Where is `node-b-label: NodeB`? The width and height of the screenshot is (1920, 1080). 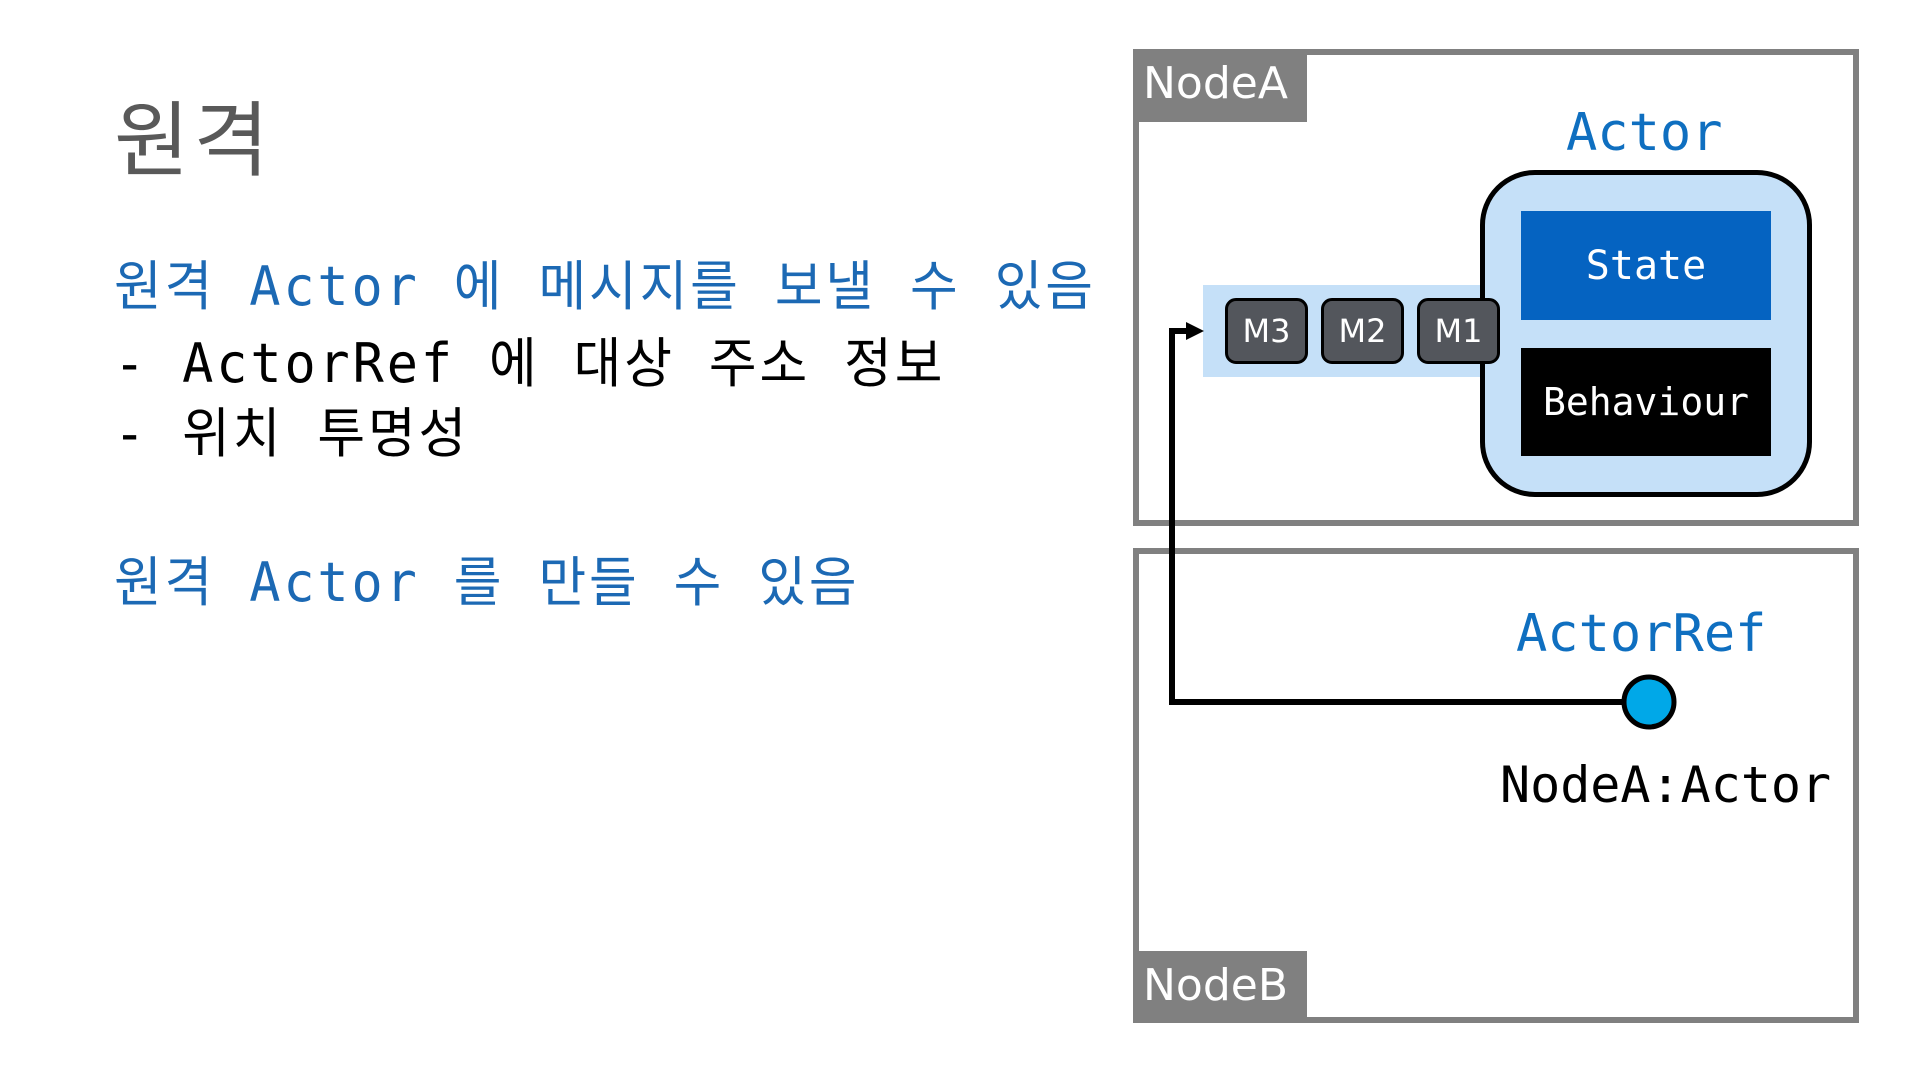
node-b-label: NodeB is located at coordinates (1220, 987).